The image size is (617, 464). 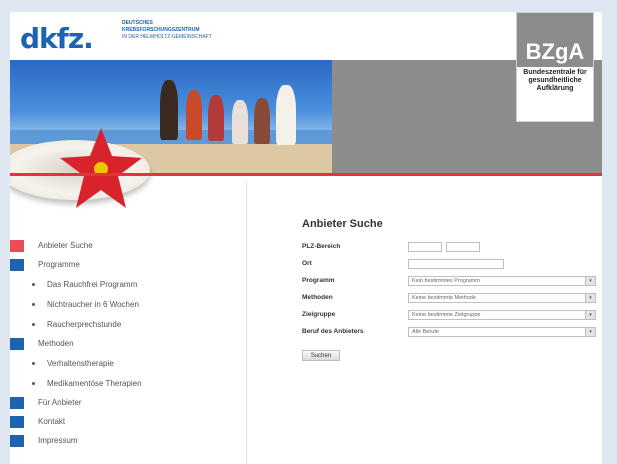 I want to click on zielgruppe-row: Zielgruppe Keine bestimmte Zielgruppe ▾, so click(x=452, y=314).